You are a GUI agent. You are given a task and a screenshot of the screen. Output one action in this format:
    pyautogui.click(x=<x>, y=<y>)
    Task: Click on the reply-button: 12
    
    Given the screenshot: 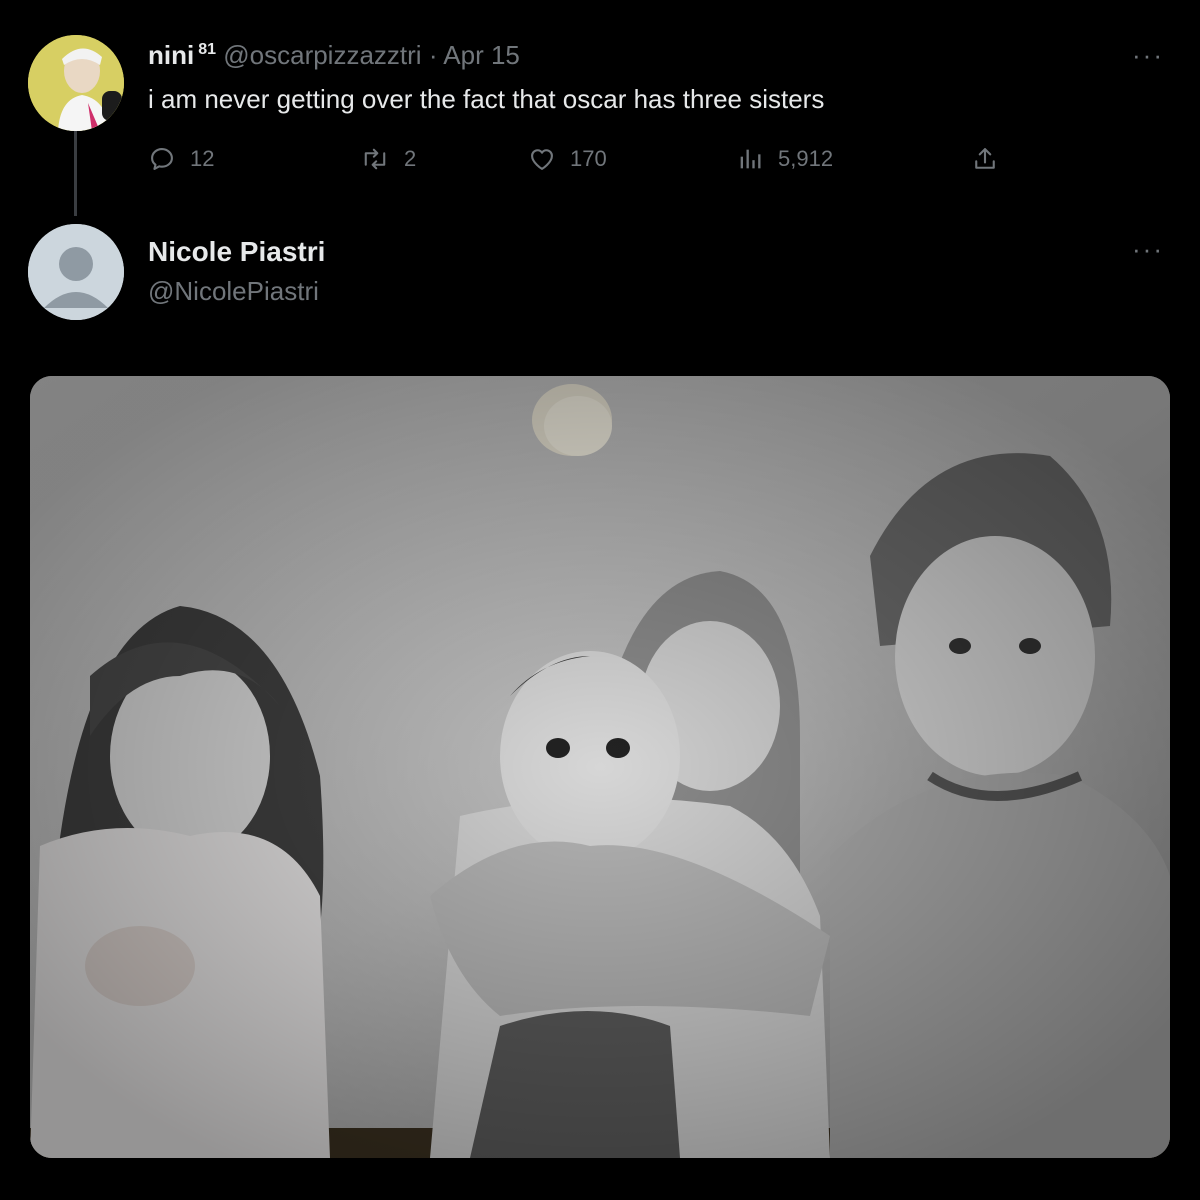 What is the action you would take?
    pyautogui.click(x=181, y=159)
    